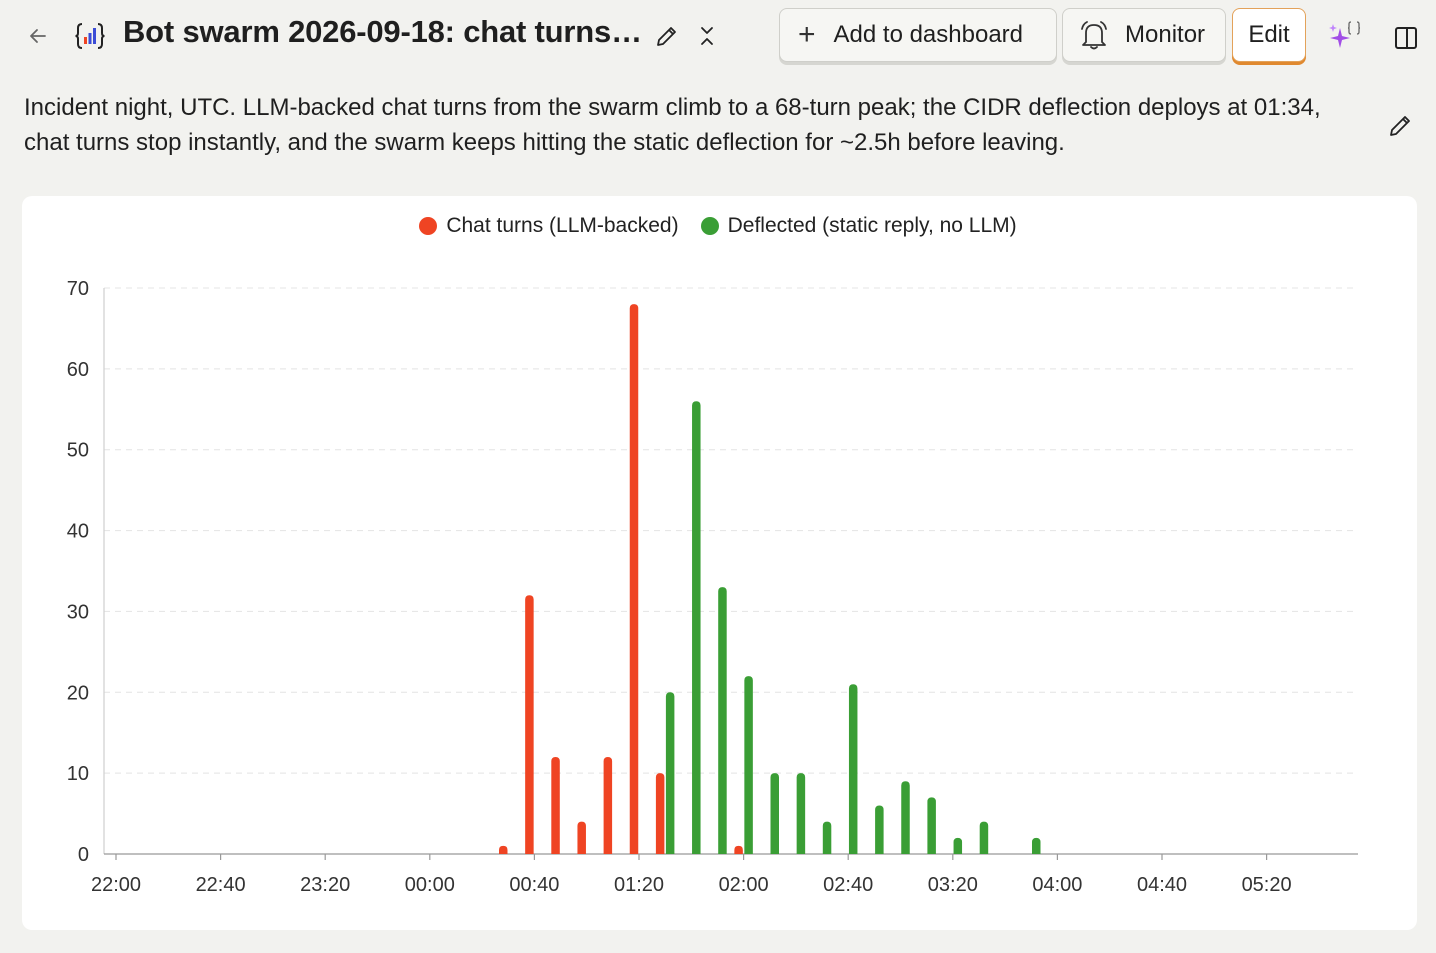 This screenshot has height=953, width=1436. I want to click on x-tick-label: 00:00, so click(430, 885).